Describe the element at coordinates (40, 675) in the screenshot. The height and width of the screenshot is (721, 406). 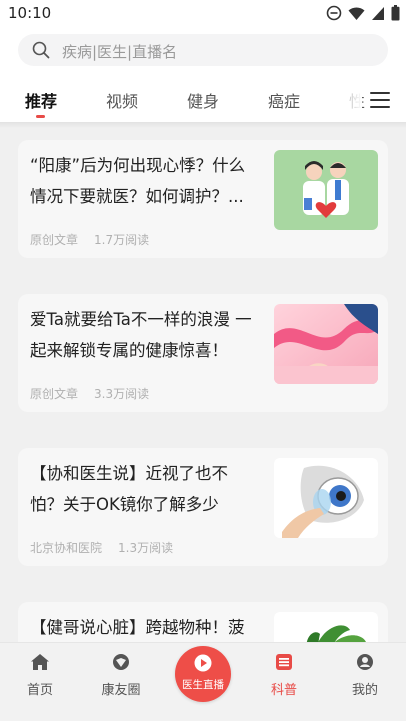
I see `nav-home: 首页` at that location.